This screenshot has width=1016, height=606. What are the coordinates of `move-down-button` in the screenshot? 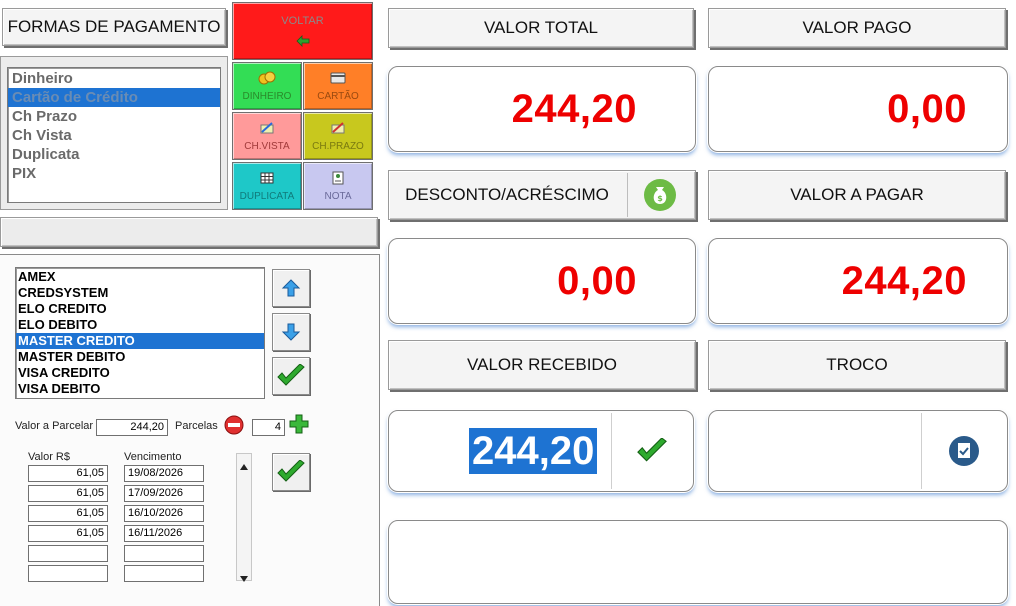 It's located at (291, 332).